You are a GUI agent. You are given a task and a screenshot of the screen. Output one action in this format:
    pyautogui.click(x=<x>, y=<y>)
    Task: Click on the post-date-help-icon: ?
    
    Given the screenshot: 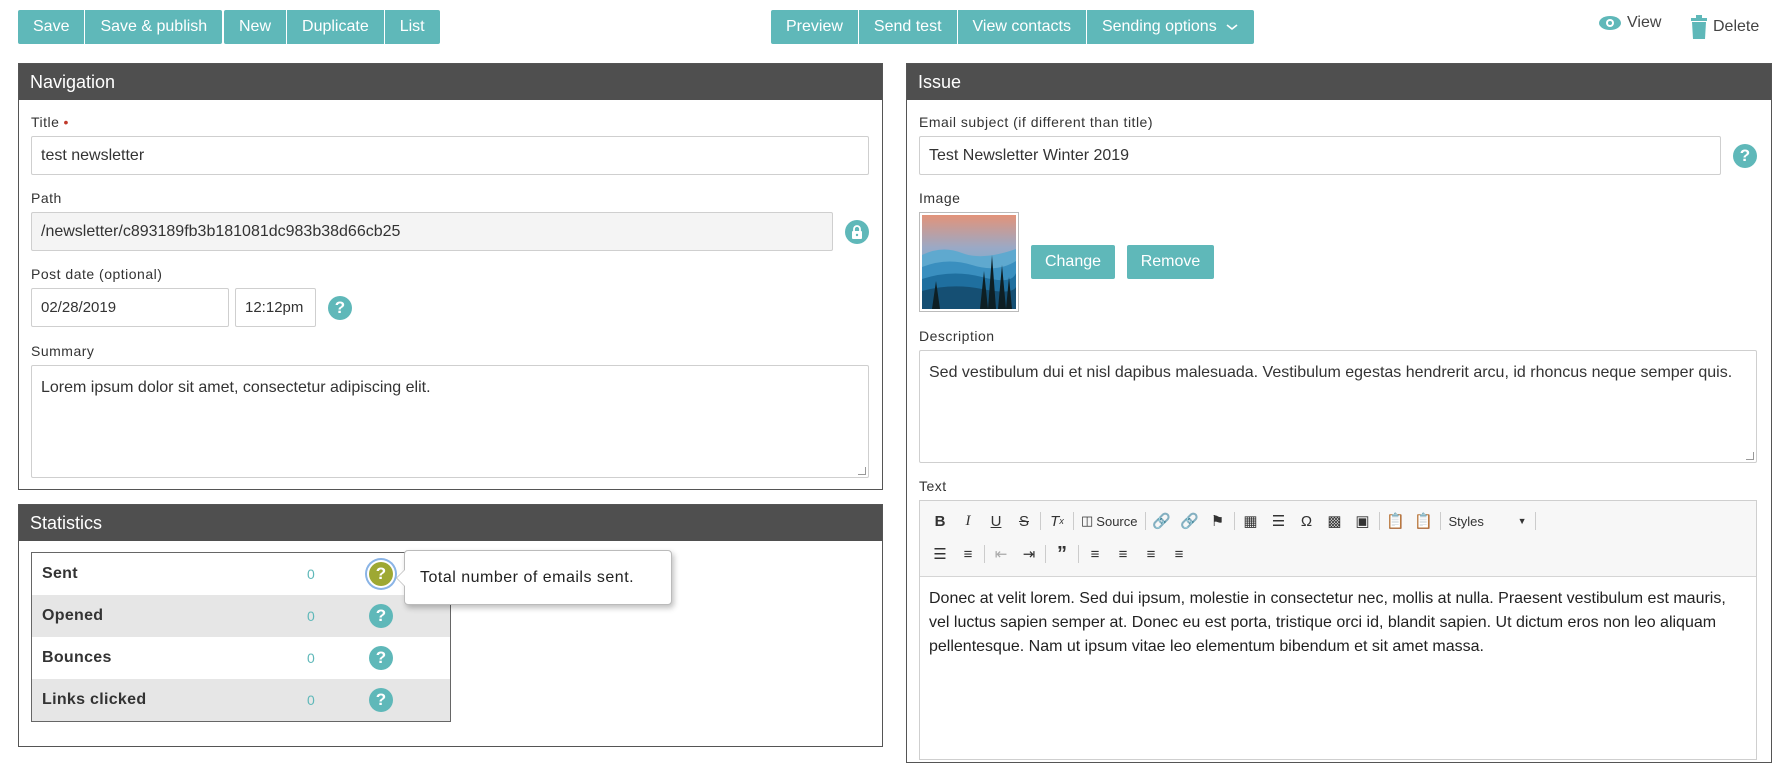 What is the action you would take?
    pyautogui.click(x=340, y=308)
    